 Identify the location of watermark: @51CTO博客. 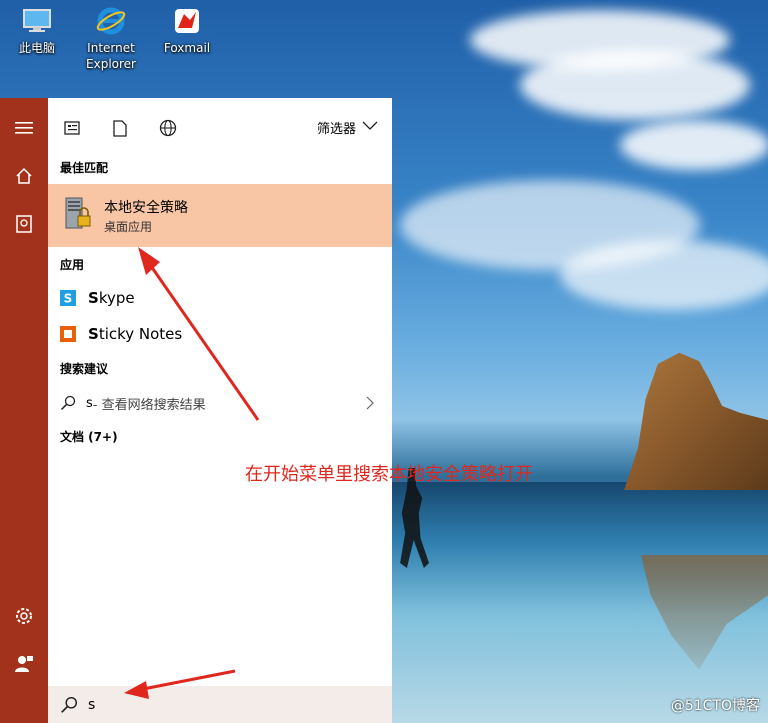
(715, 706).